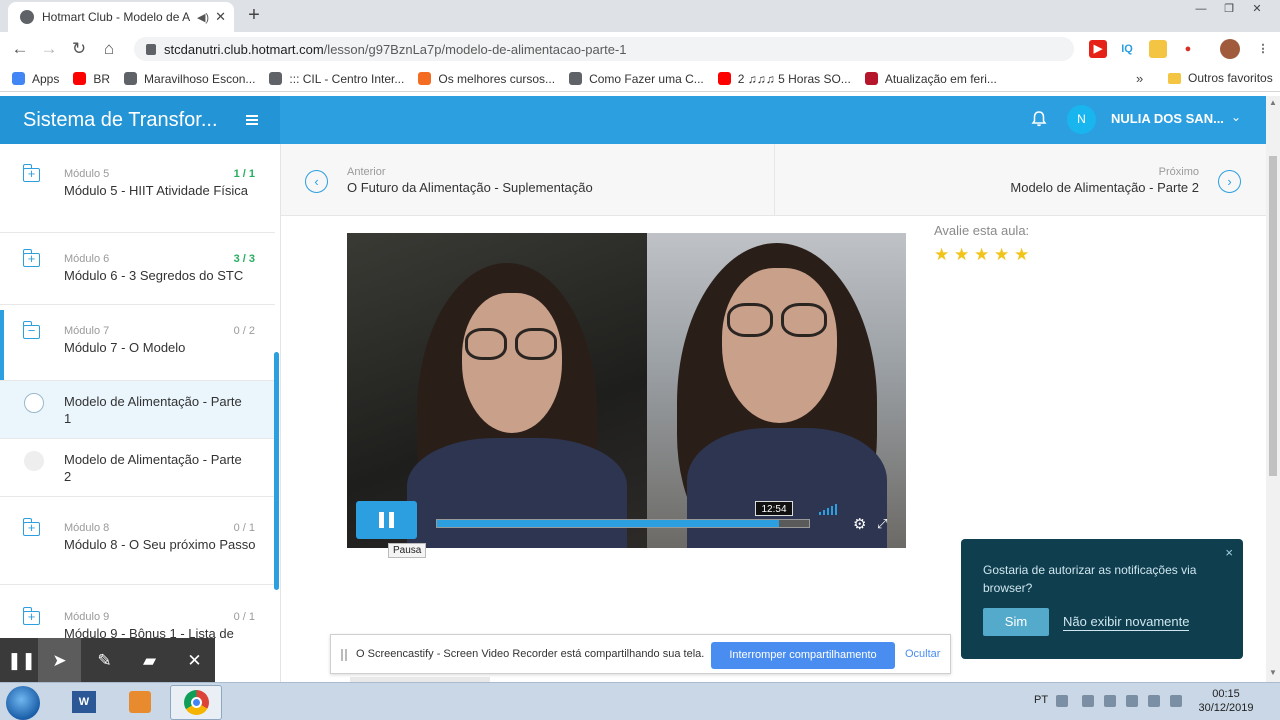  I want to click on progress-bar, so click(623, 523).